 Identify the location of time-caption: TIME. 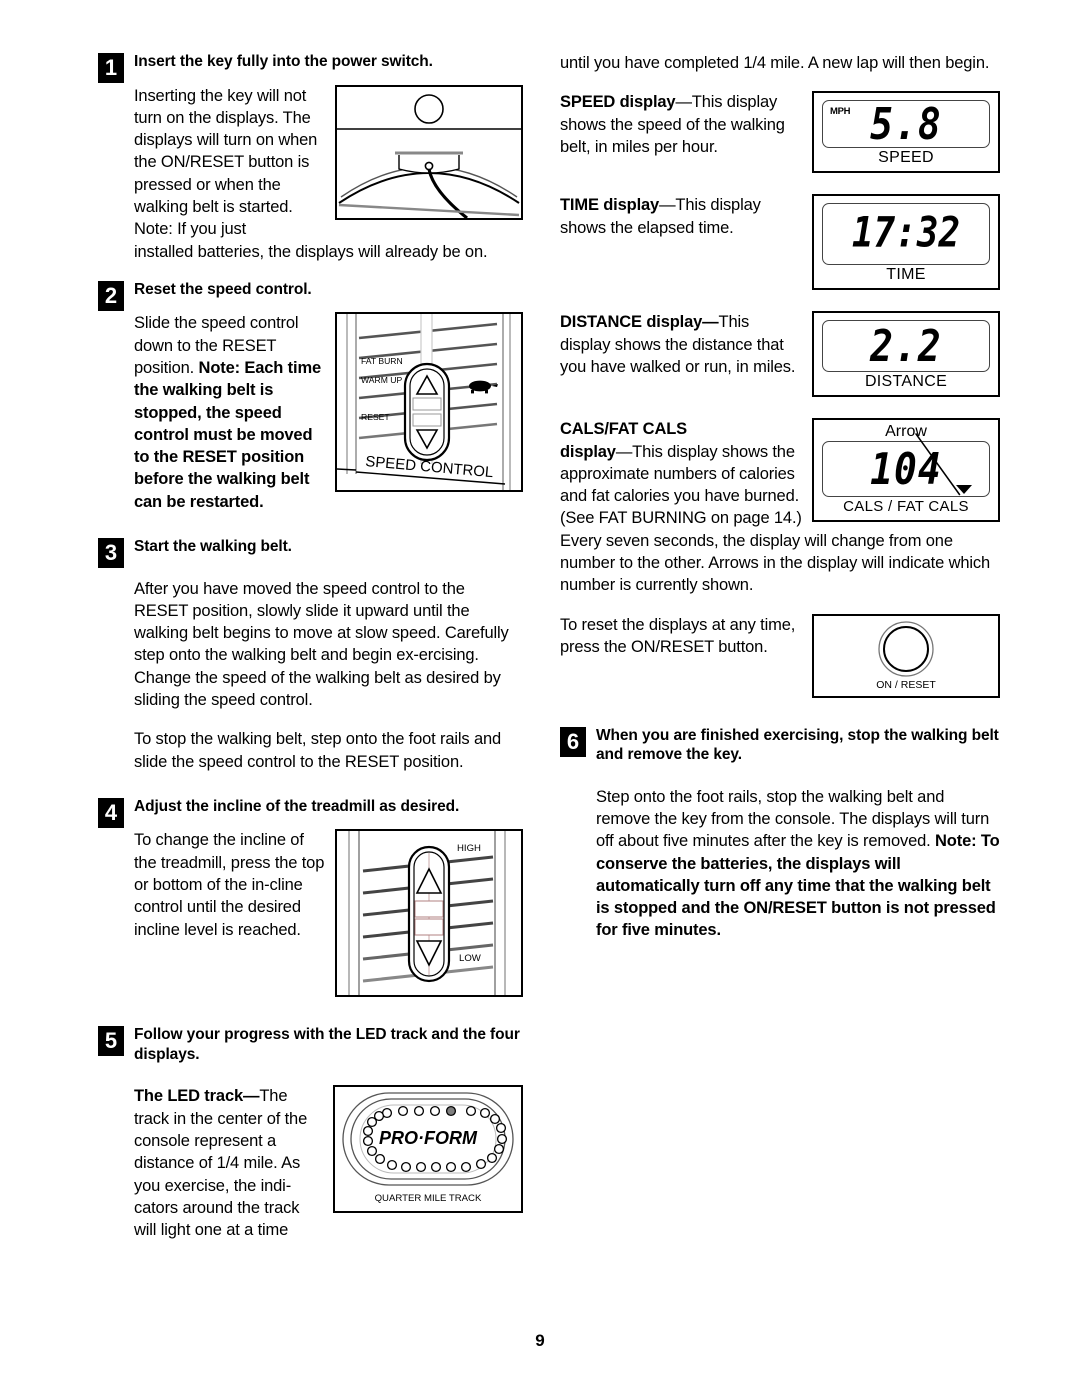
(906, 275).